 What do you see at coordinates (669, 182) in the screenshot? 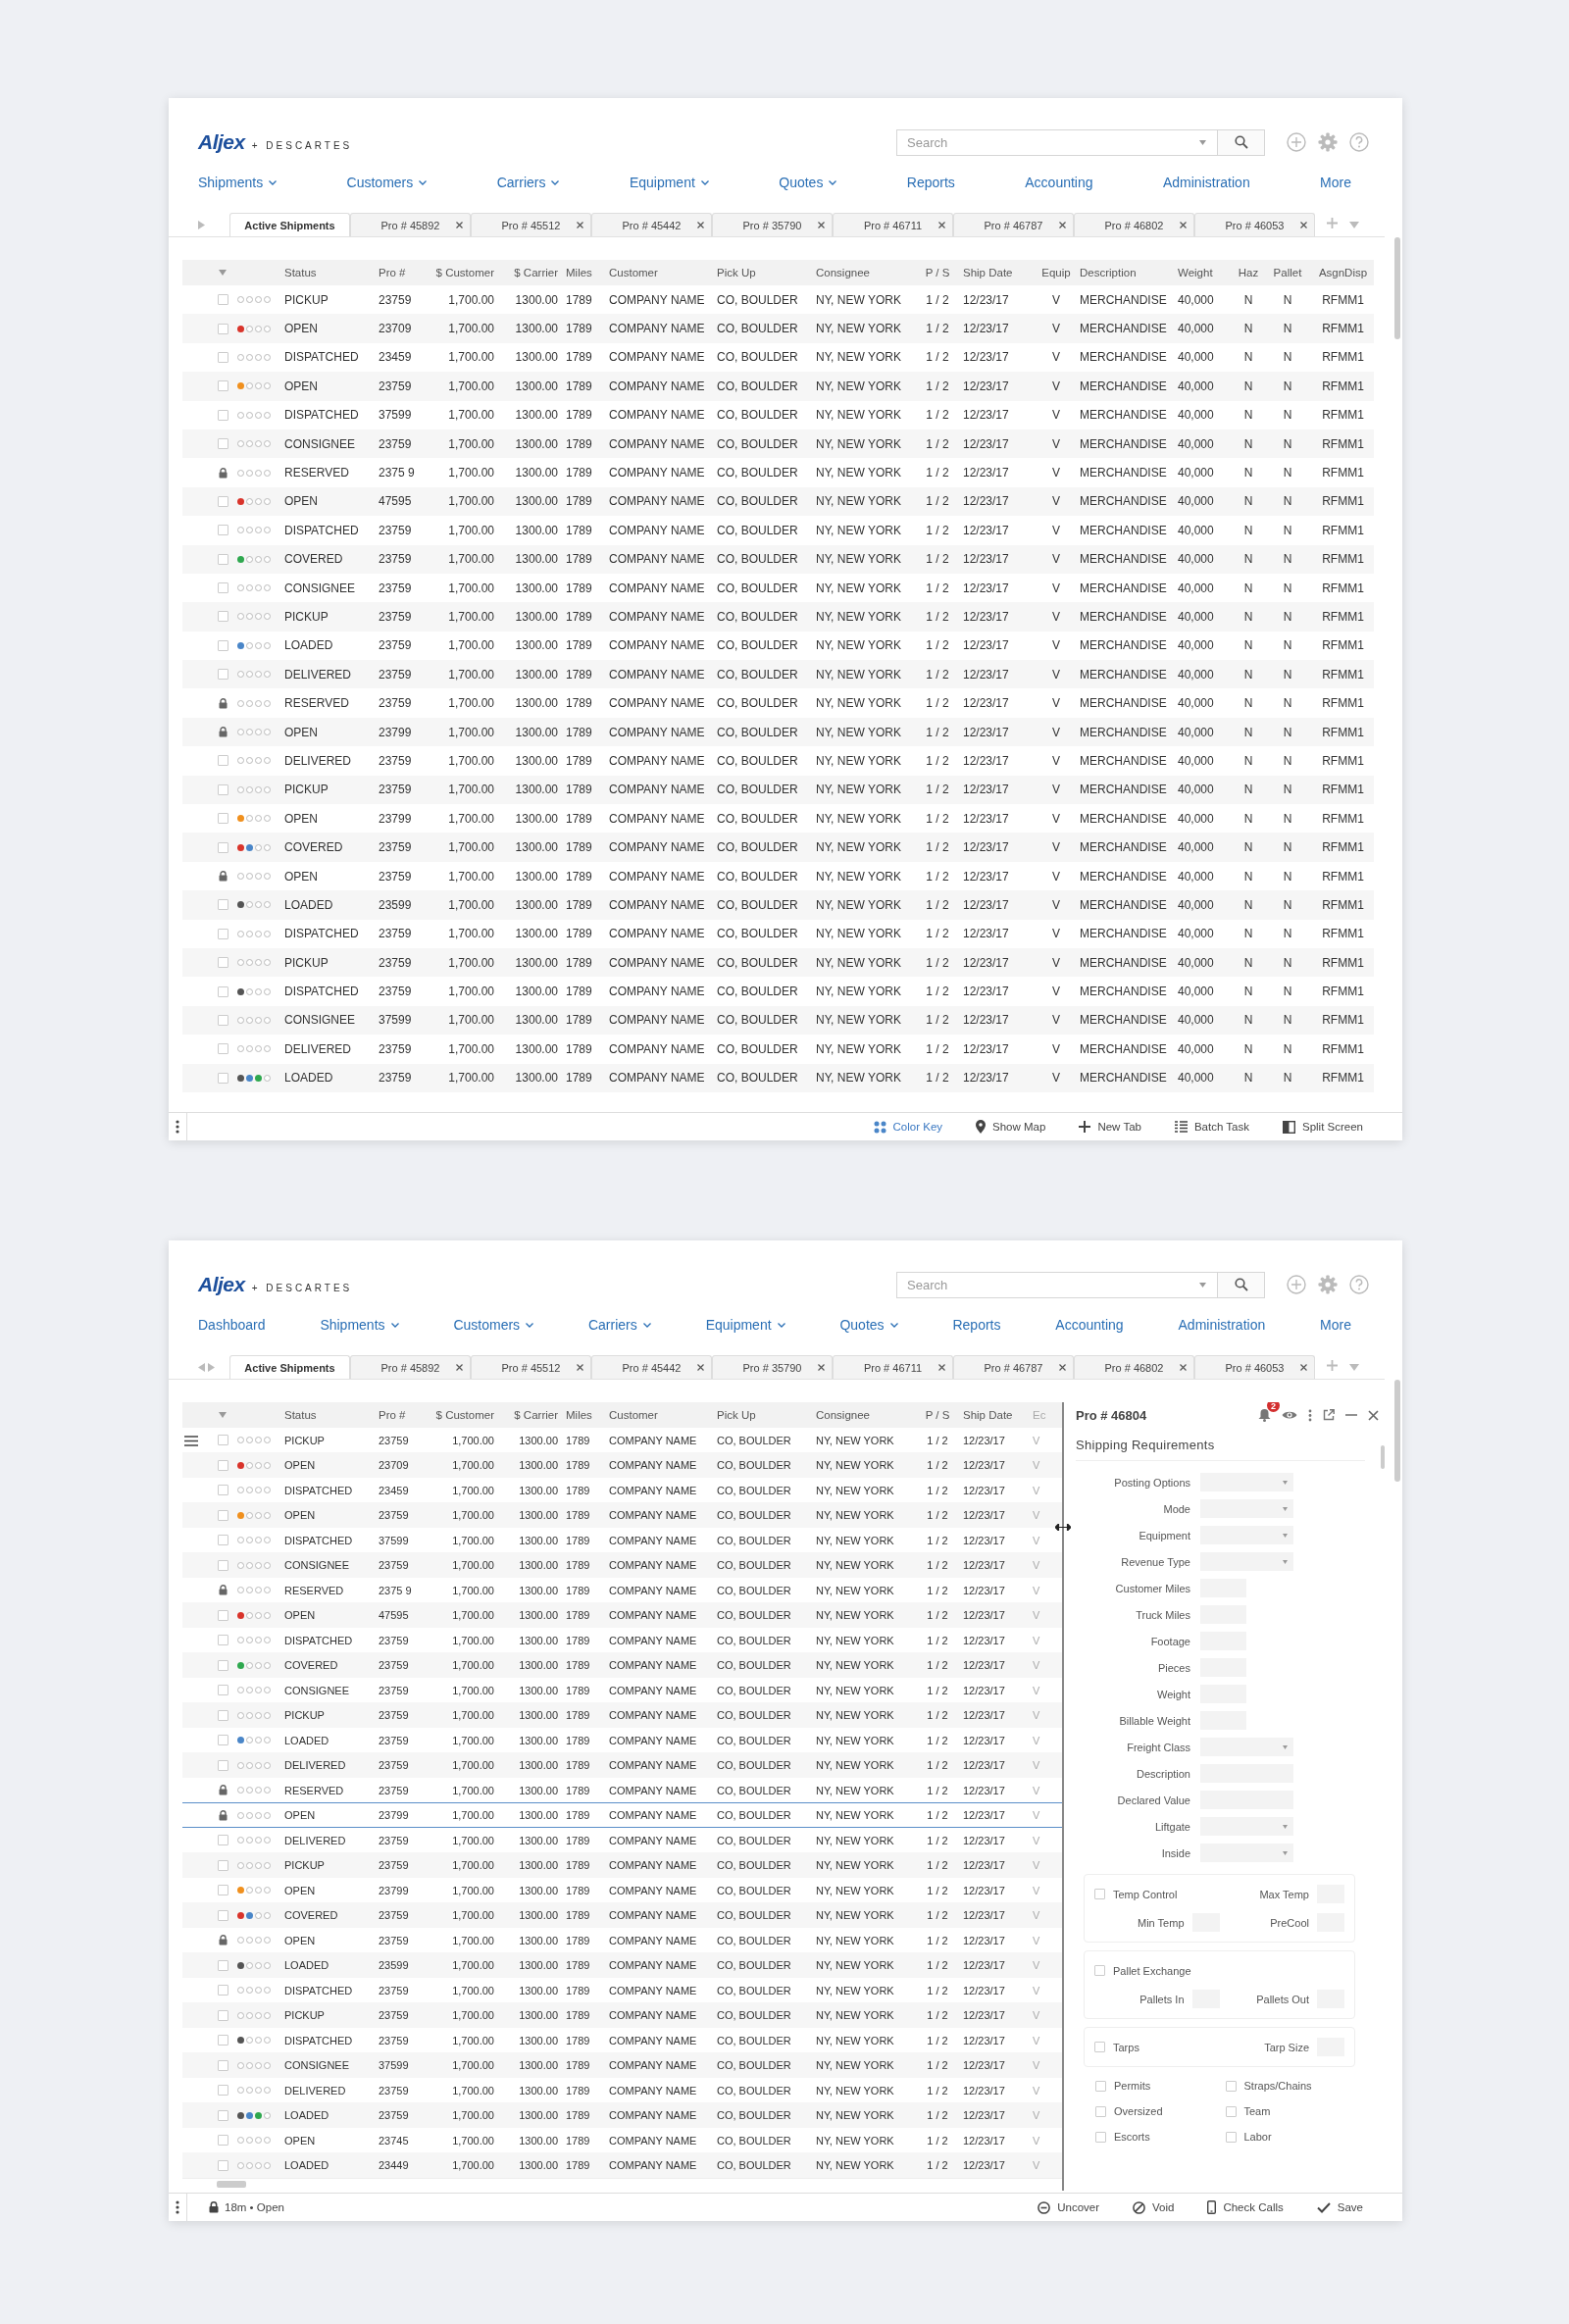
I see `nav-link: Equipment` at bounding box center [669, 182].